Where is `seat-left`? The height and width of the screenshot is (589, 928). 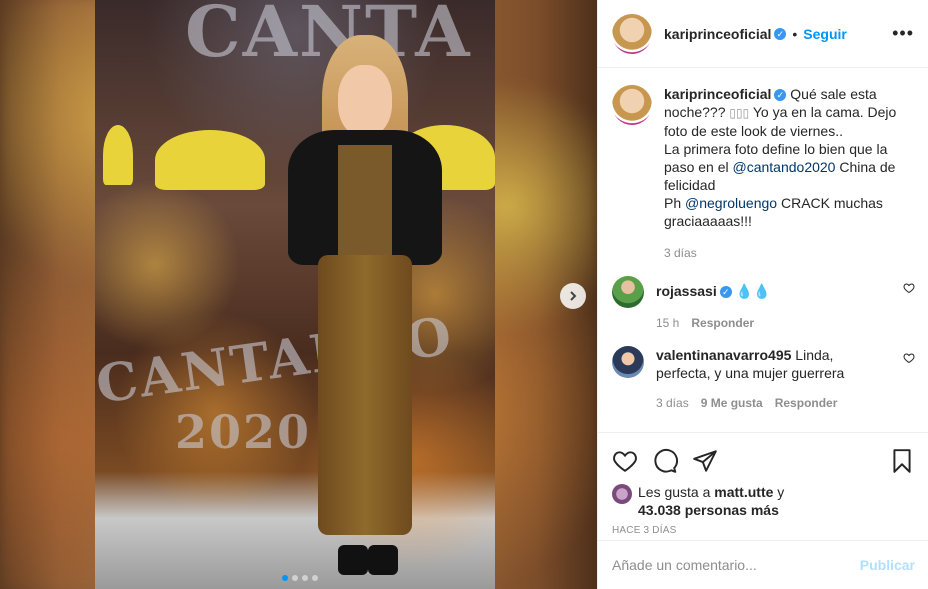
seat-left is located at coordinates (118, 155).